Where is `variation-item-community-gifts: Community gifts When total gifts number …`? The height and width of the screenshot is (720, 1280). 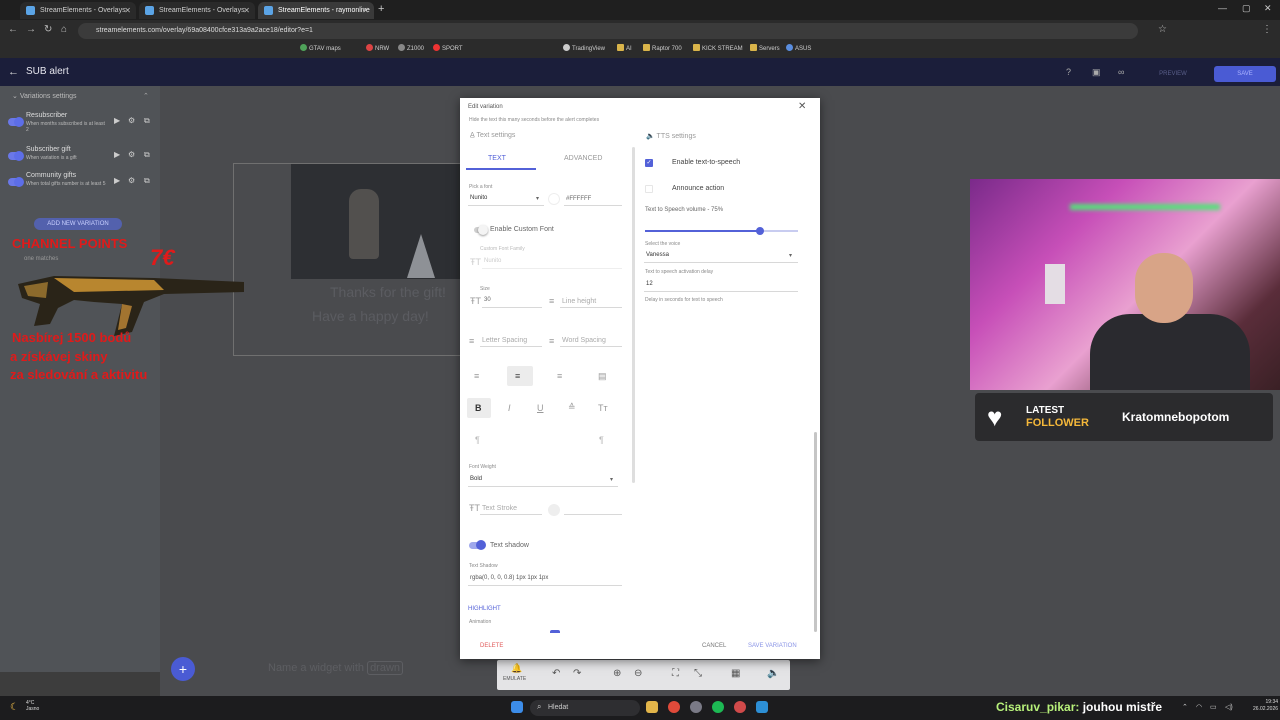
variation-item-community-gifts: Community gifts When total gifts number … is located at coordinates (83, 186).